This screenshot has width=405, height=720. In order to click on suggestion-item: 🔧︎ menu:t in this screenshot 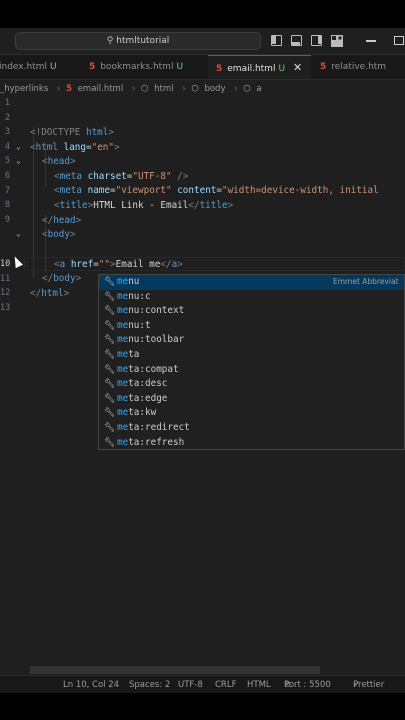, I will do `click(251, 326)`.